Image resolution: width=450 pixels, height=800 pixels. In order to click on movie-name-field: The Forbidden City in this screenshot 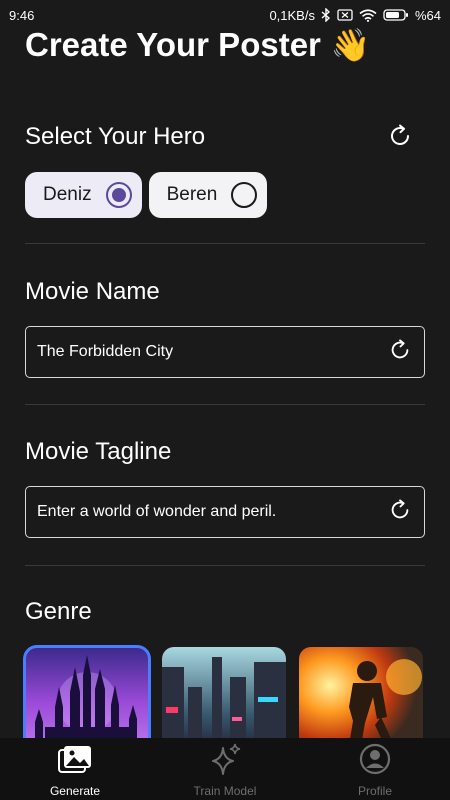, I will do `click(225, 352)`.